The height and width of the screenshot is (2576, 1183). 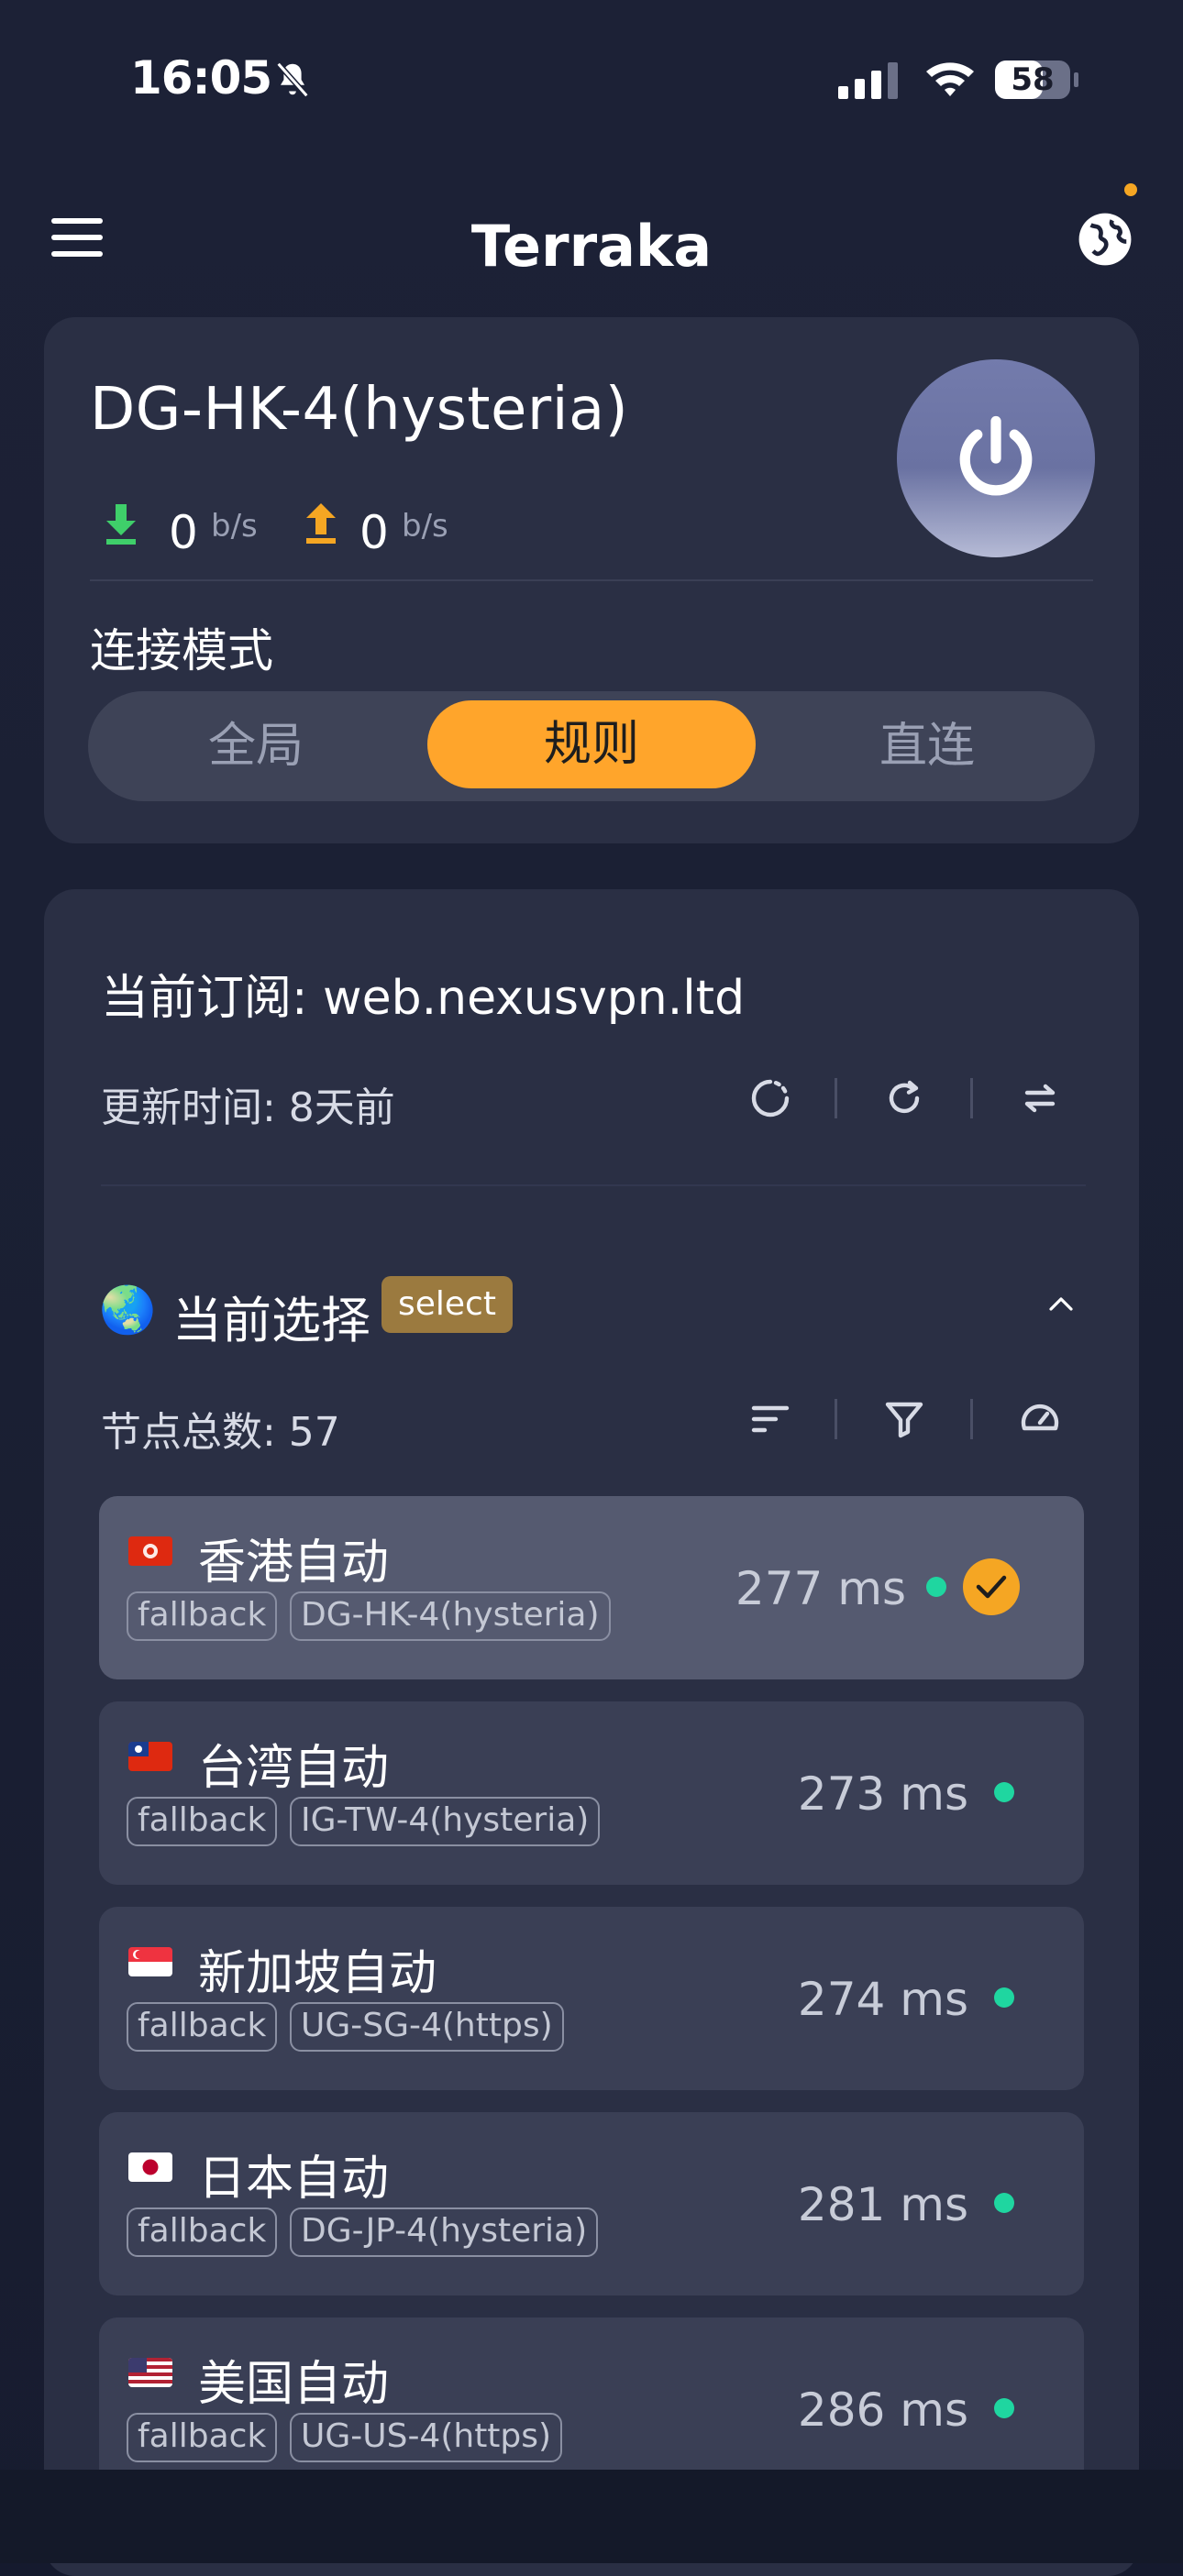 I want to click on wifi-icon, so click(x=950, y=79).